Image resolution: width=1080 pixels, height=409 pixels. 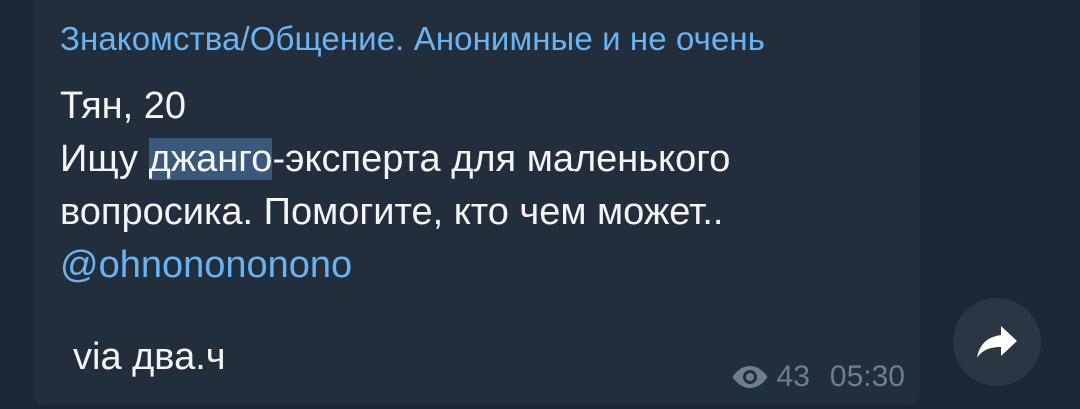 What do you see at coordinates (793, 376) in the screenshot?
I see `views-count: 43` at bounding box center [793, 376].